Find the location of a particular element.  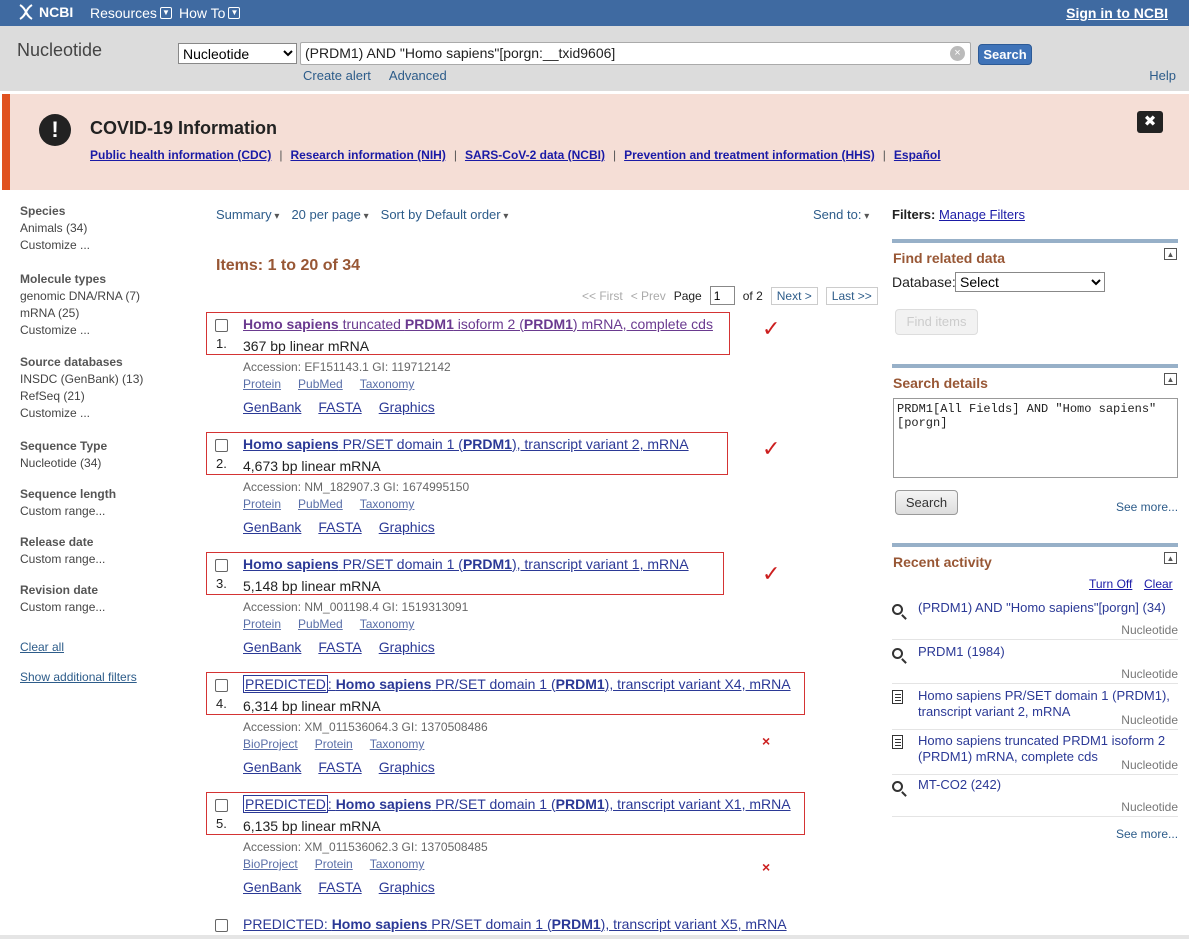

recent-activity-text: PRDM1 (1984) is located at coordinates (1048, 652).